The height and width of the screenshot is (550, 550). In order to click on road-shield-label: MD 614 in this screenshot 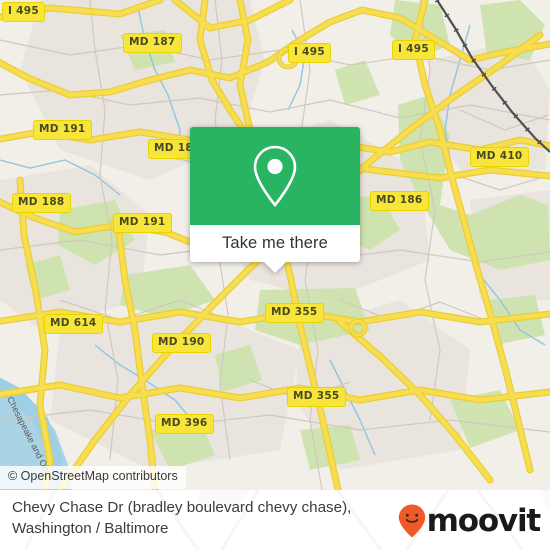, I will do `click(73, 324)`.